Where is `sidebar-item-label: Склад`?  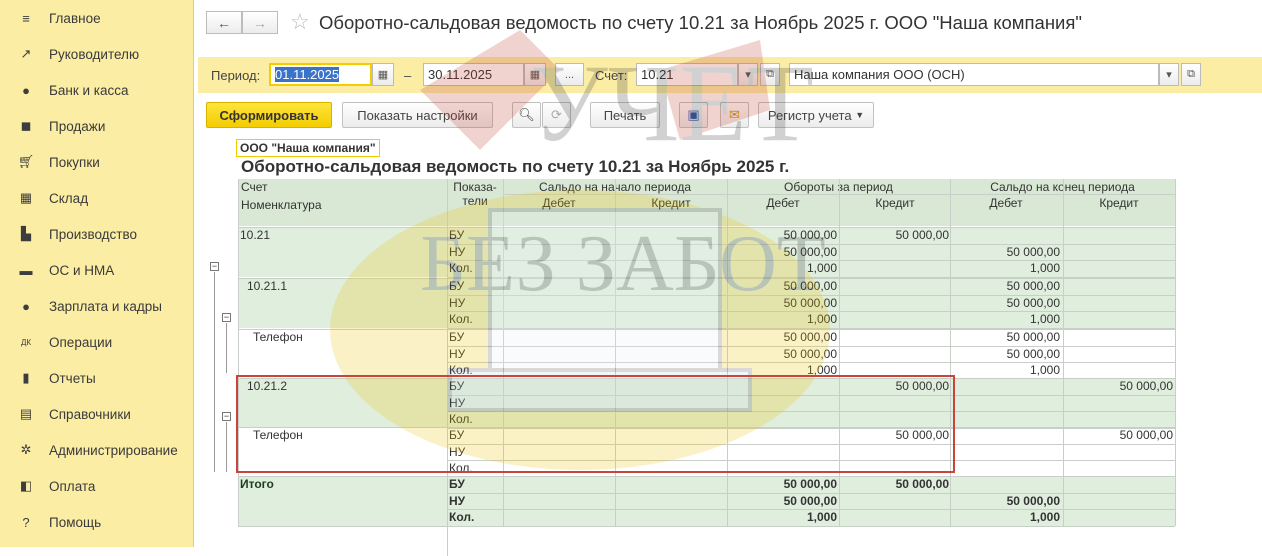 sidebar-item-label: Склад is located at coordinates (69, 198).